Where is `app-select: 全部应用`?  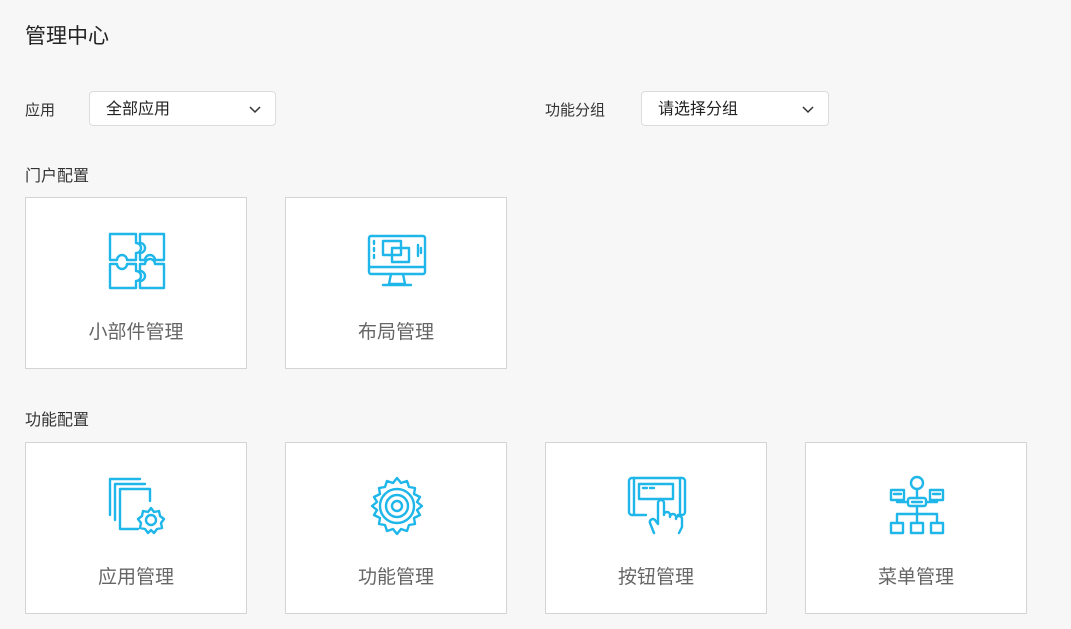 app-select: 全部应用 is located at coordinates (182, 108).